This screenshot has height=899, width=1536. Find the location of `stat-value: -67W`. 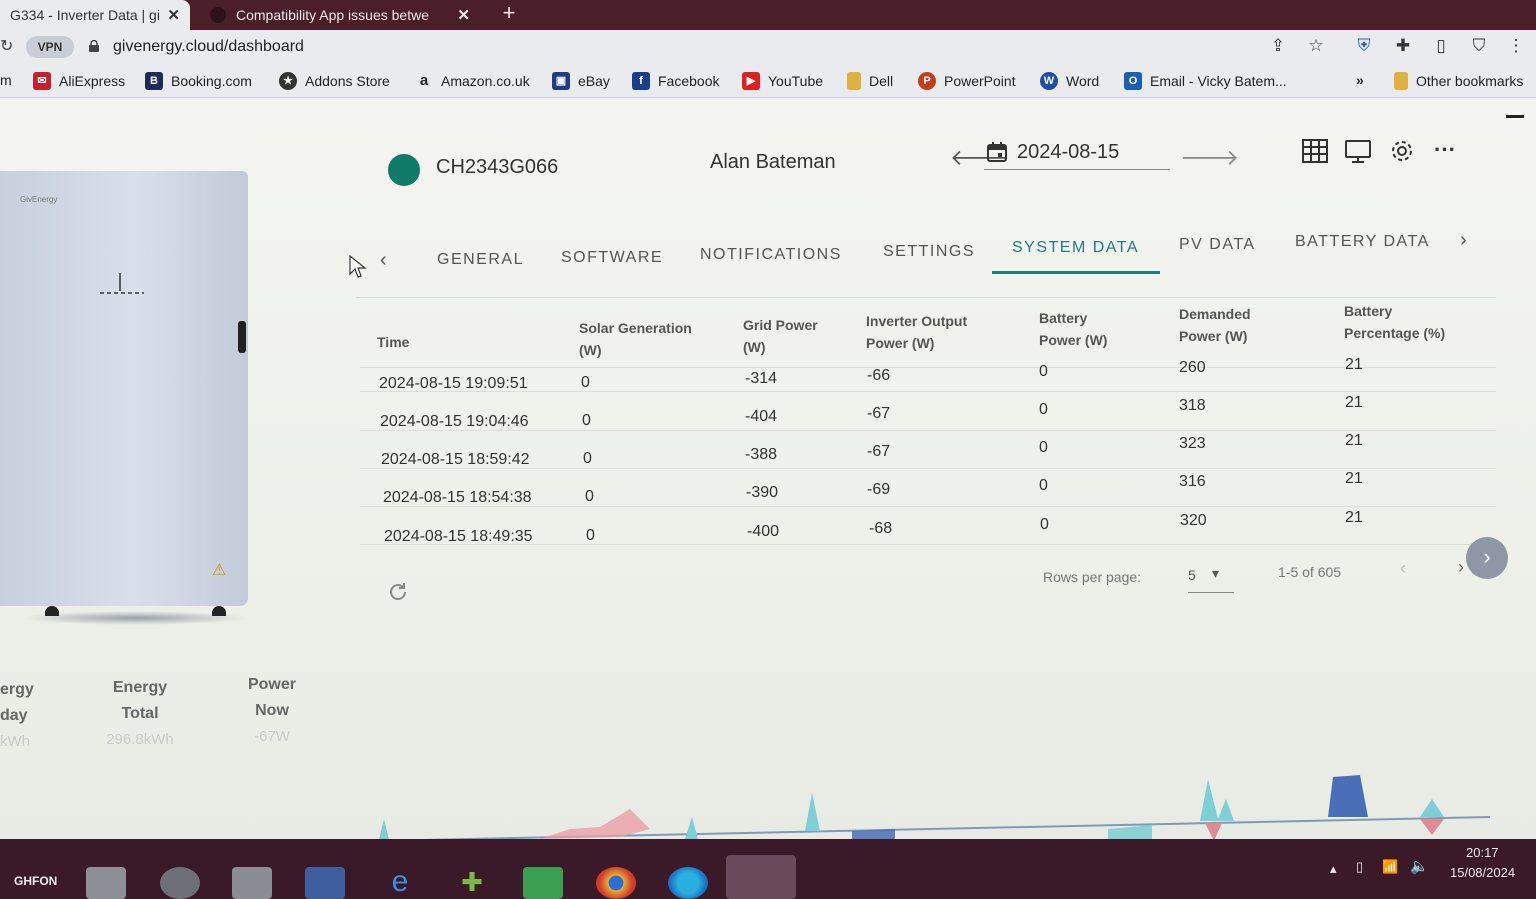

stat-value: -67W is located at coordinates (272, 736).